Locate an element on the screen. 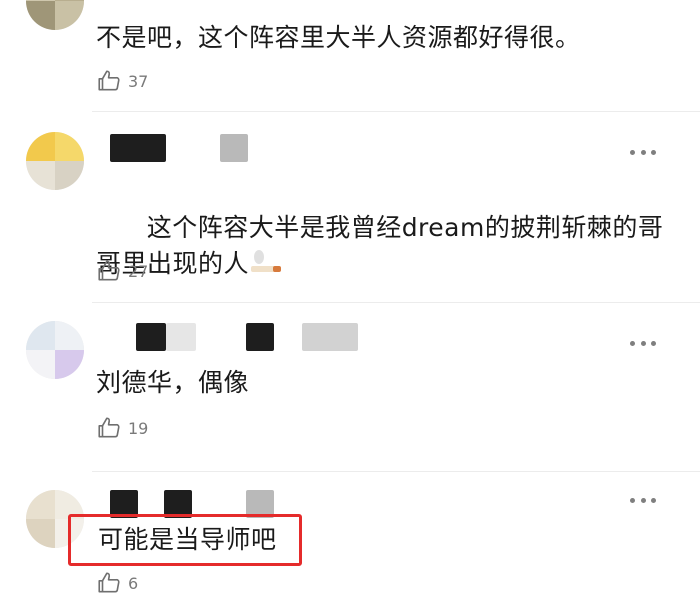 This screenshot has width=700, height=598. like-button: 19 is located at coordinates (122, 428).